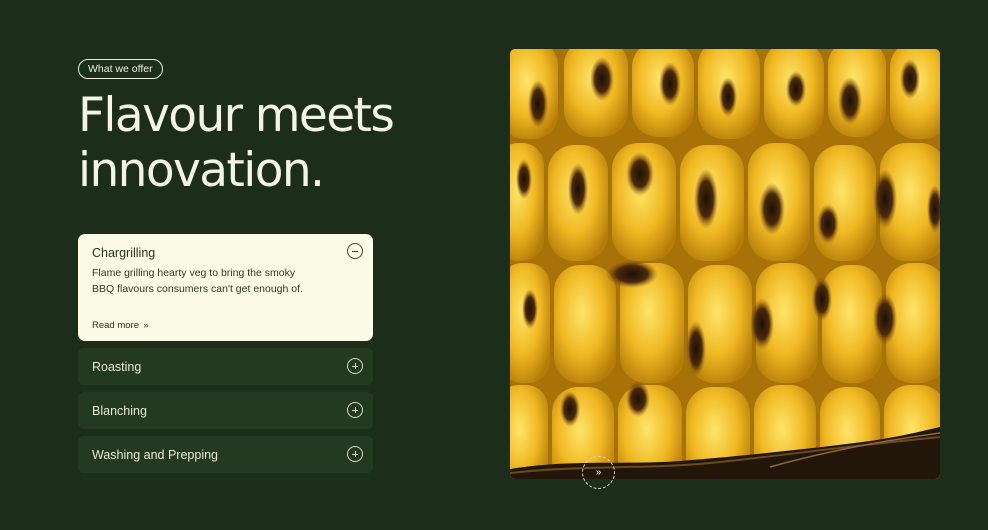 This screenshot has height=530, width=988. What do you see at coordinates (225, 366) in the screenshot?
I see `accordion-item-roasting: Roasting` at bounding box center [225, 366].